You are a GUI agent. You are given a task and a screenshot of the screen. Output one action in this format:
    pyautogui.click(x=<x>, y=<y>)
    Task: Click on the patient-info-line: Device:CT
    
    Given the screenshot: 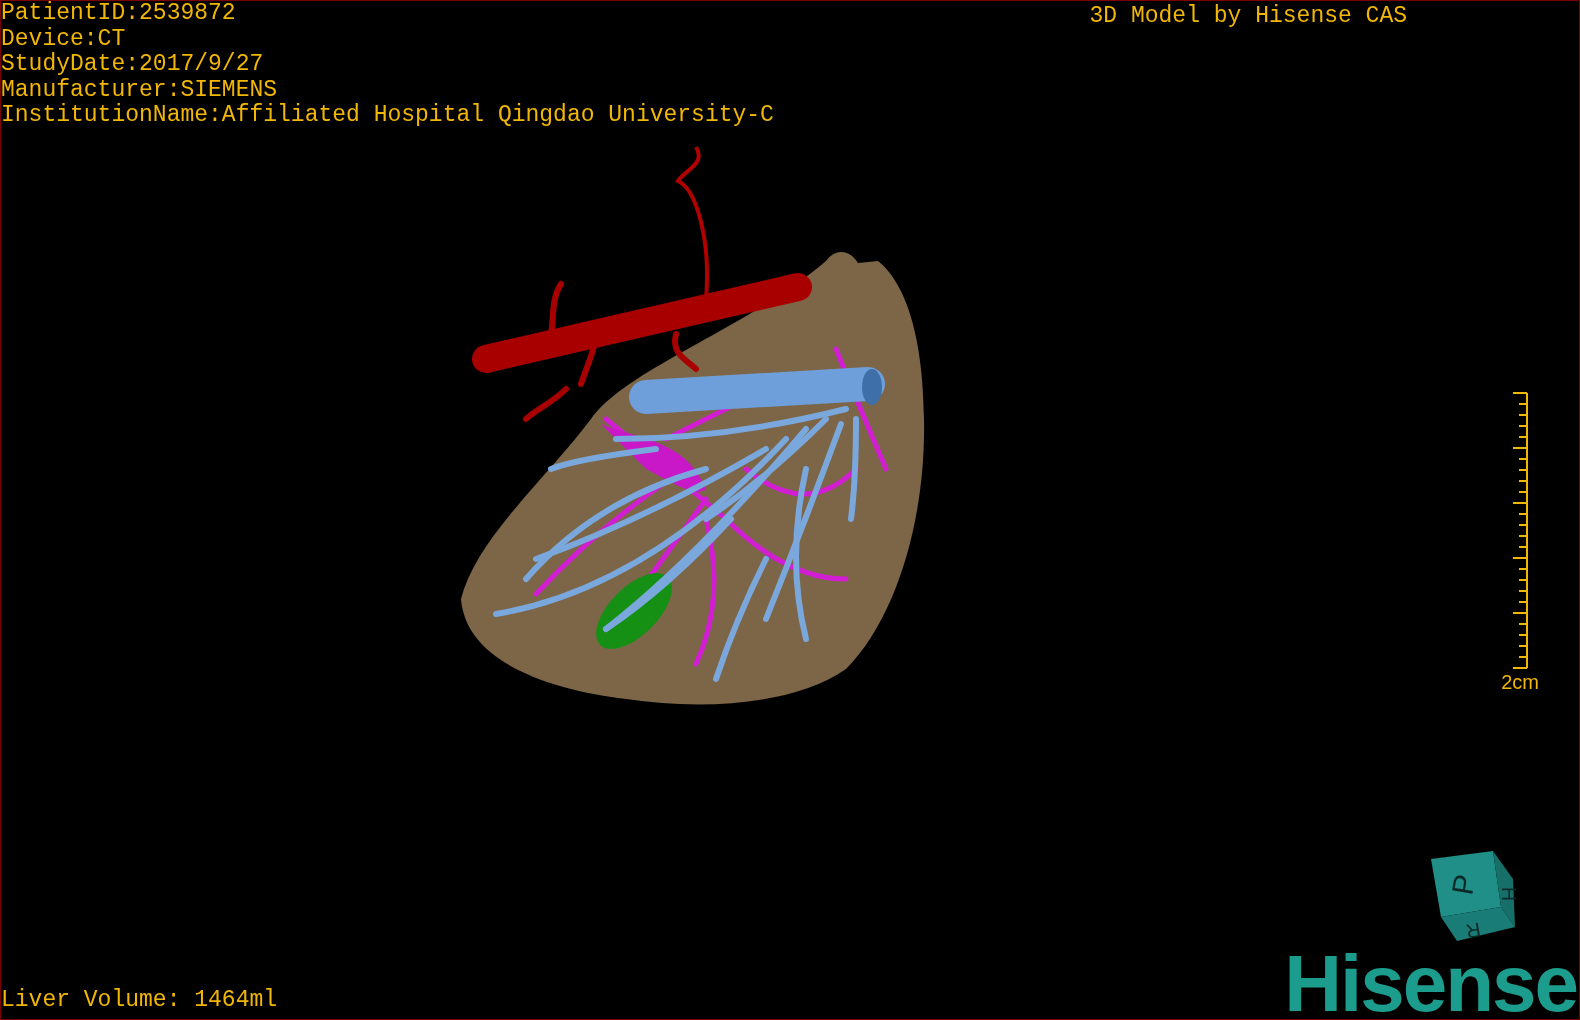 What is the action you would take?
    pyautogui.click(x=64, y=39)
    